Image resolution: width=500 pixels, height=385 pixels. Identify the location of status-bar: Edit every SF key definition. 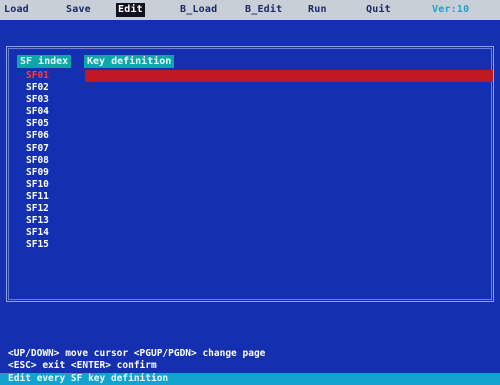
(250, 379).